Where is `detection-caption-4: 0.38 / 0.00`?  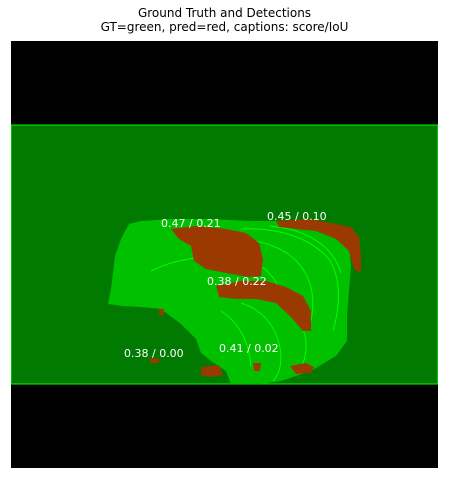
detection-caption-4: 0.38 / 0.00 is located at coordinates (154, 353).